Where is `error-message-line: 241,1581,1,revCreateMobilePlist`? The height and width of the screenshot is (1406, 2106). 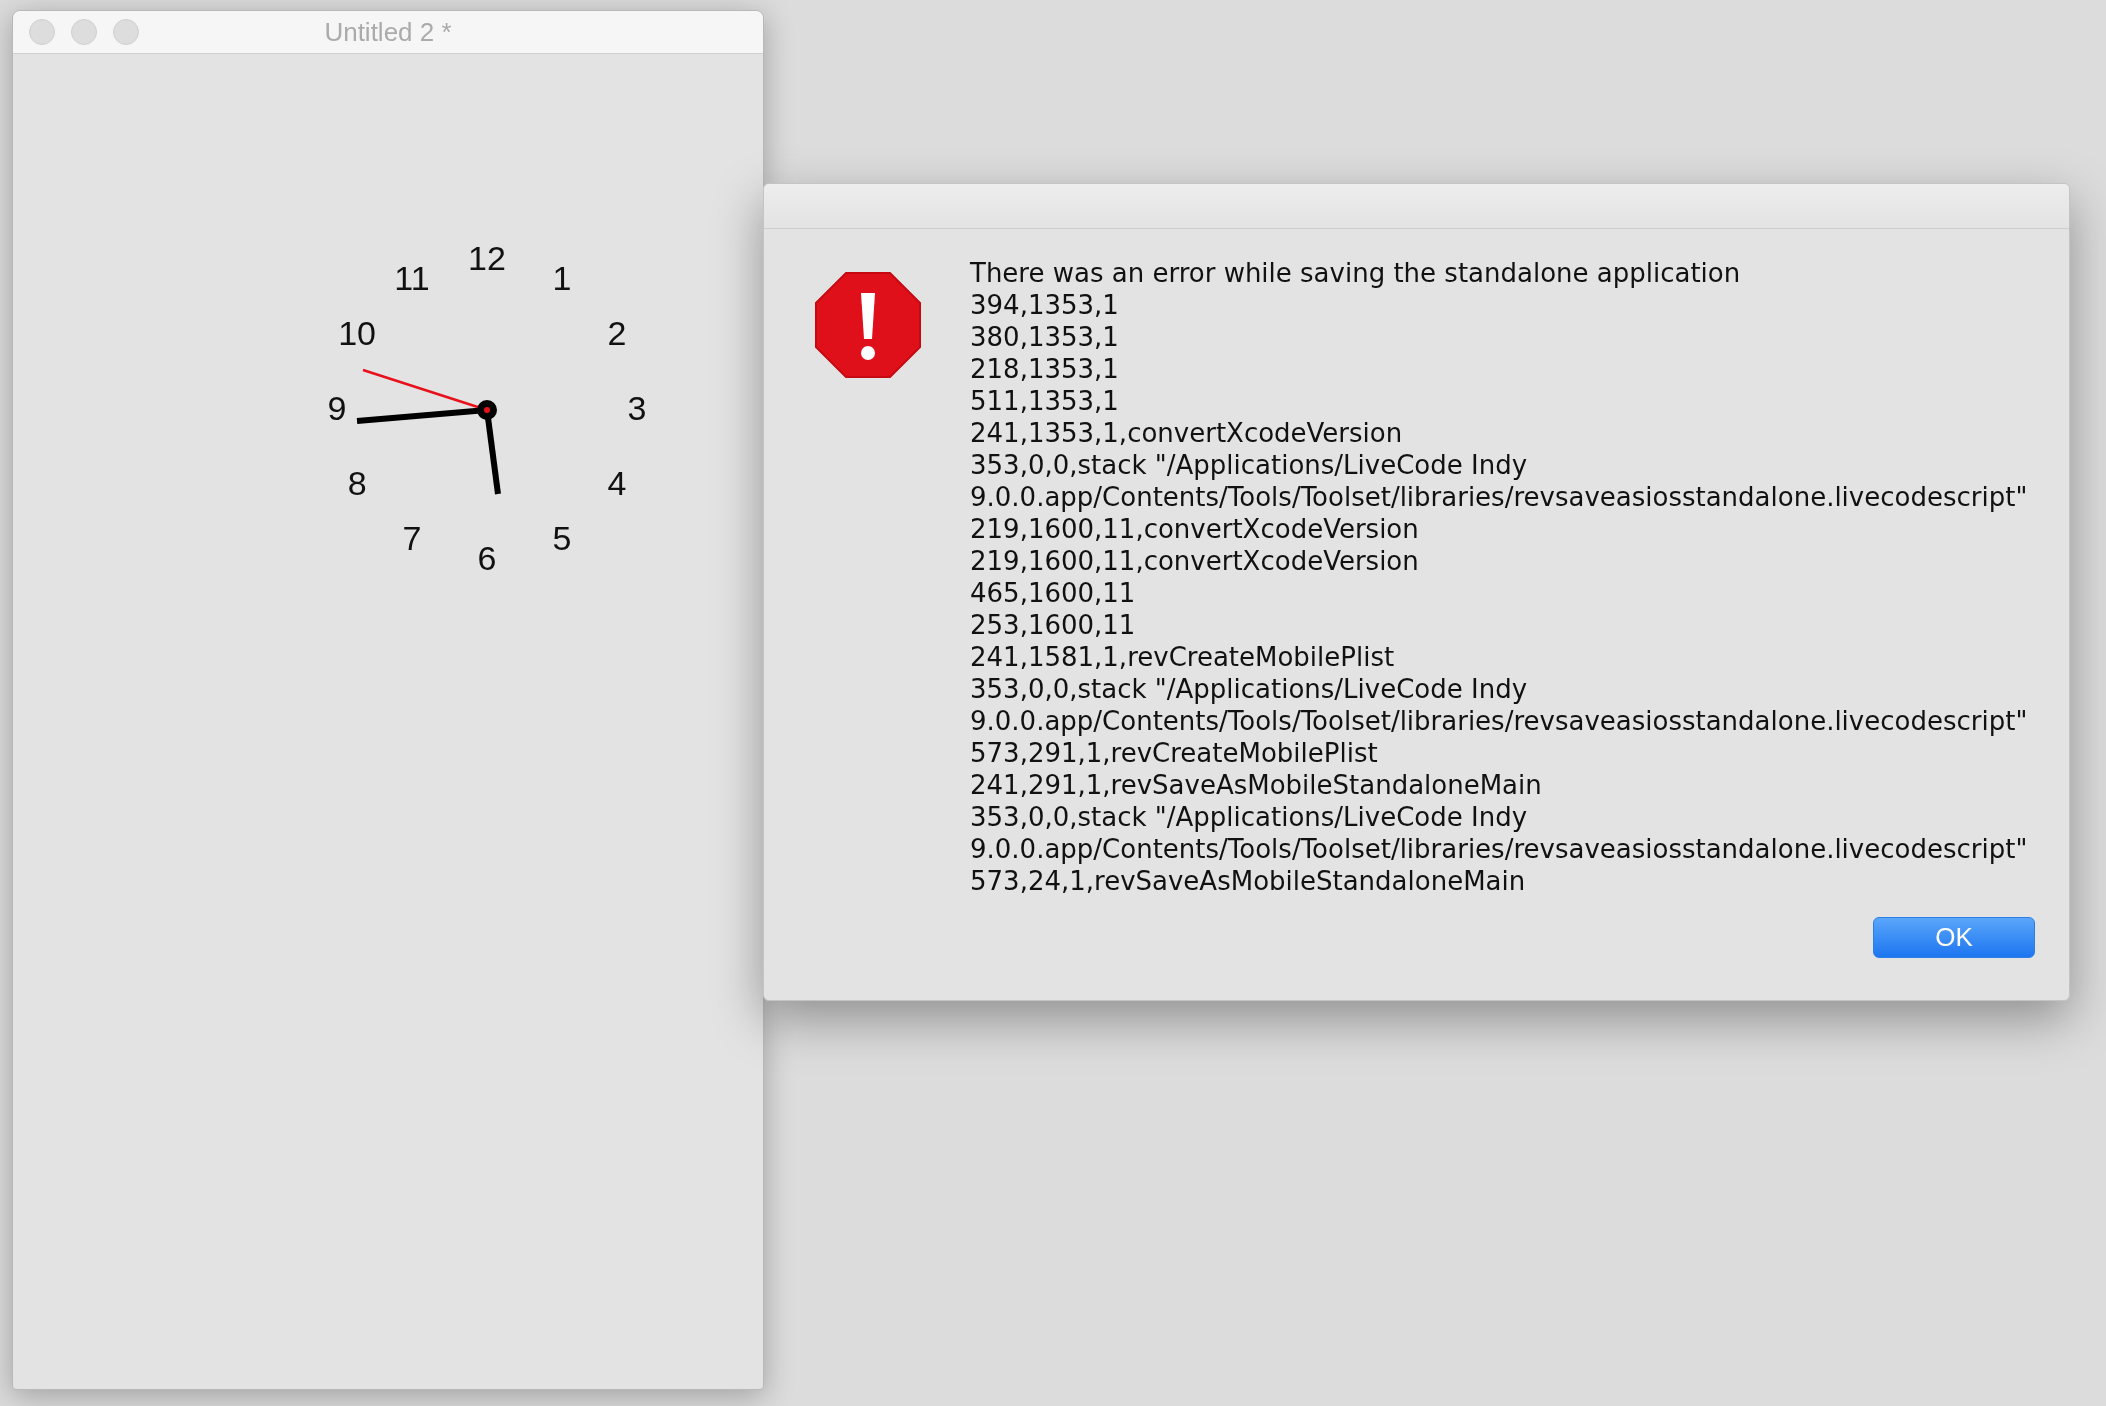
error-message-line: 241,1581,1,revCreateMobilePlist is located at coordinates (1183, 657).